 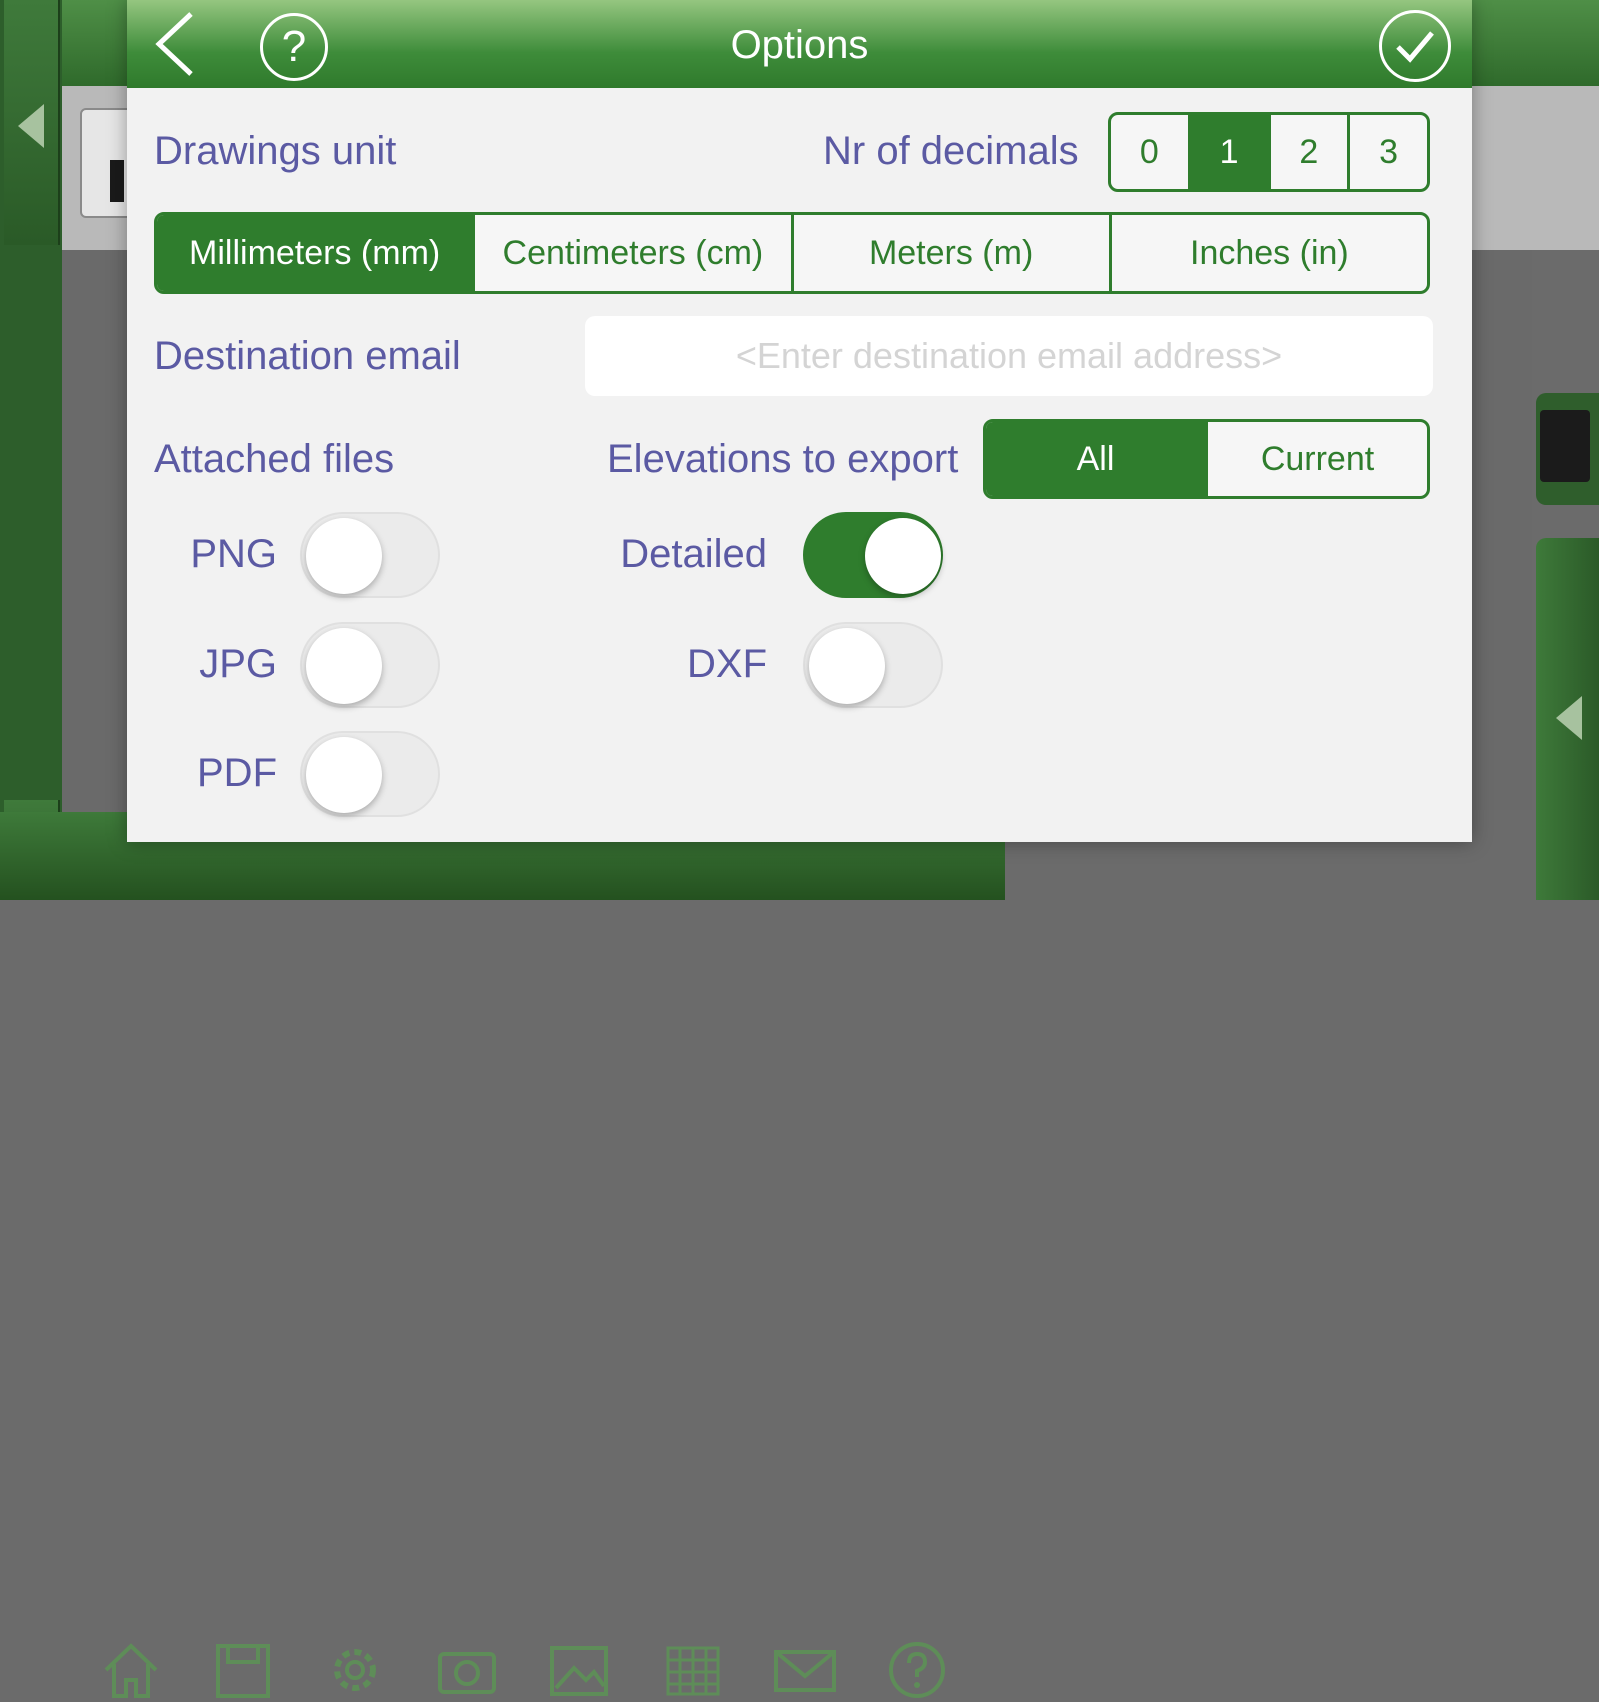 I want to click on decimals-option-1: 1, so click(x=1227, y=152).